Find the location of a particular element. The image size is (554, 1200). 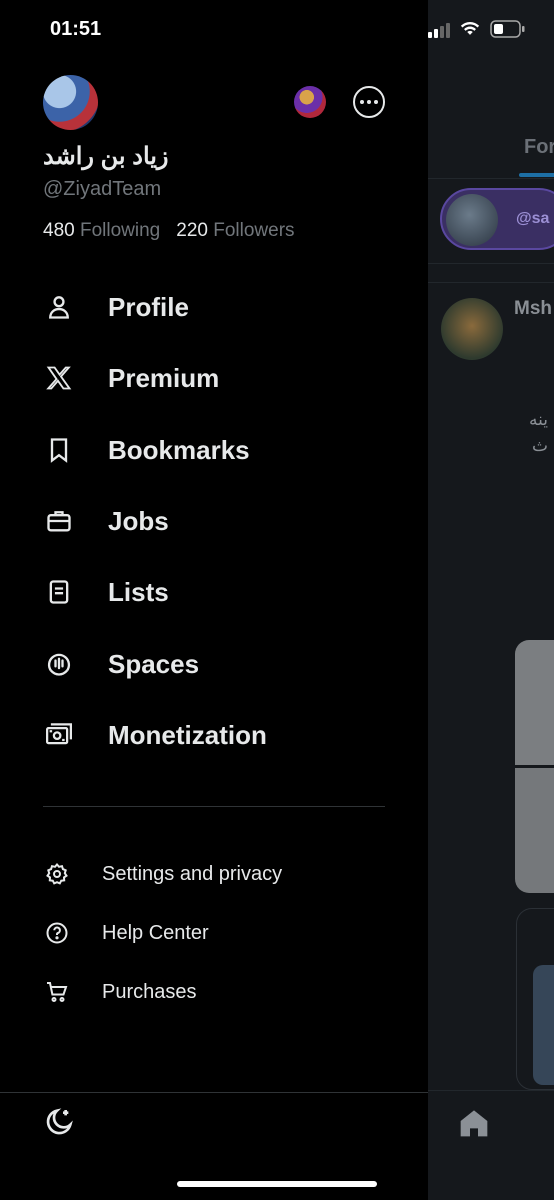

follow-stats: 480 Following 220 Followers is located at coordinates (169, 231).